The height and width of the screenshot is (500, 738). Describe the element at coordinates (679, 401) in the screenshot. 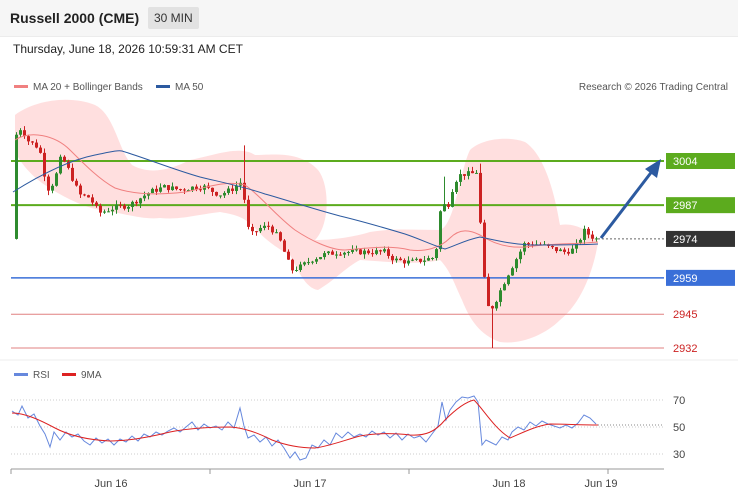

I see `rsi-tick-70: 70` at that location.